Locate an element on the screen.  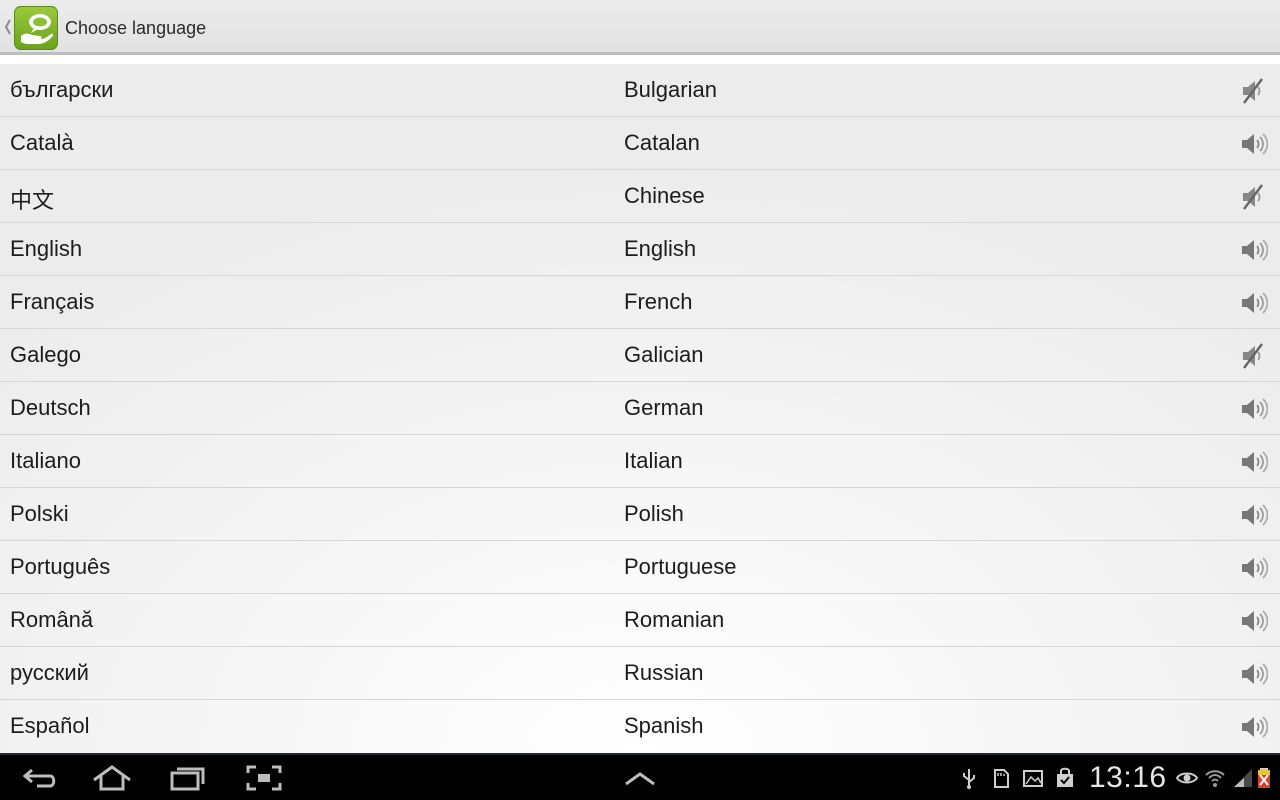
native-language-name: Italiano is located at coordinates (45, 460).